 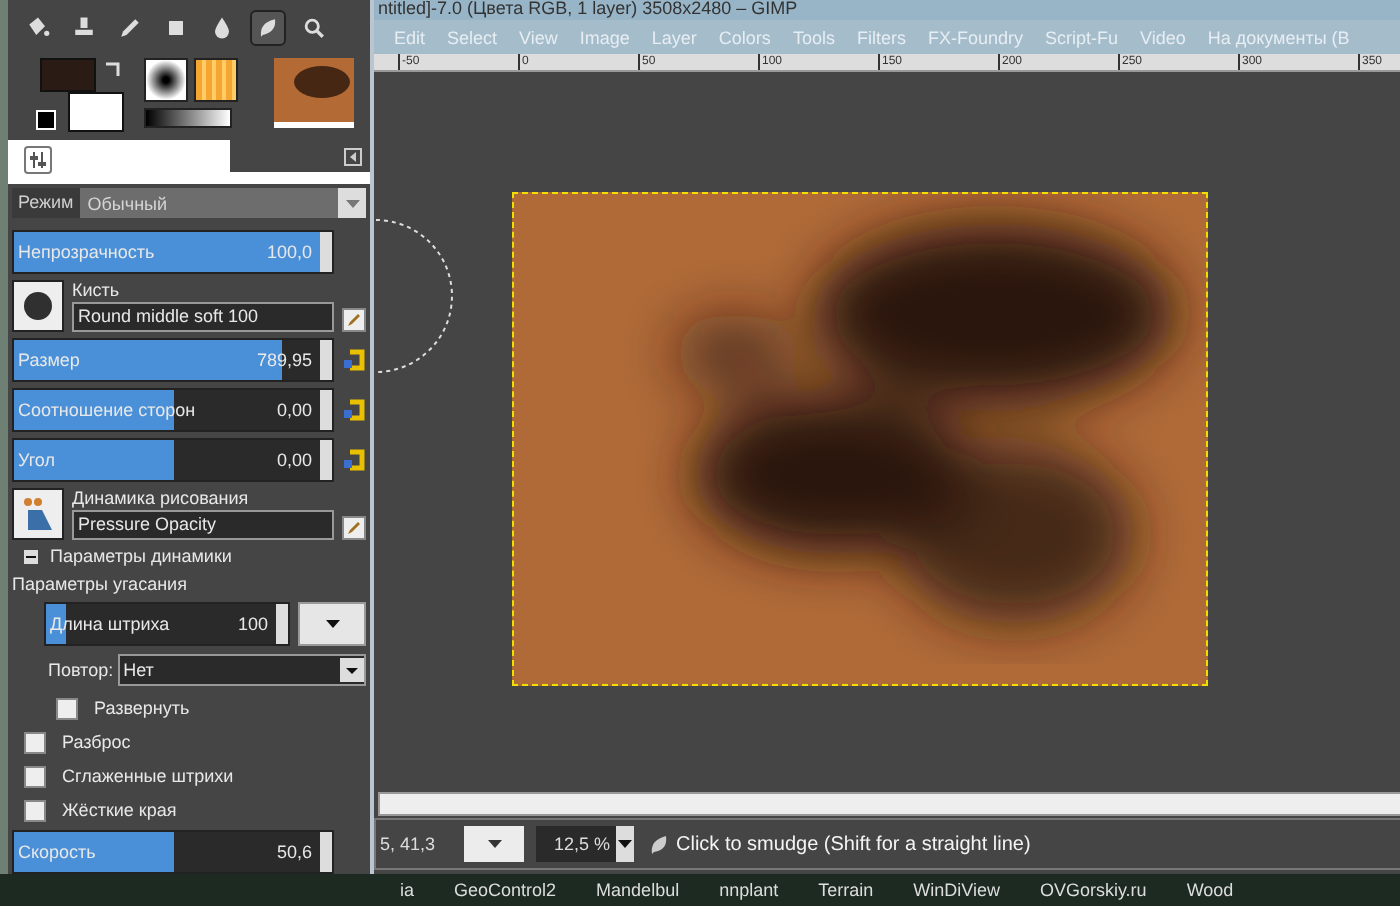 What do you see at coordinates (114, 68) in the screenshot?
I see `swap-arrows-icon` at bounding box center [114, 68].